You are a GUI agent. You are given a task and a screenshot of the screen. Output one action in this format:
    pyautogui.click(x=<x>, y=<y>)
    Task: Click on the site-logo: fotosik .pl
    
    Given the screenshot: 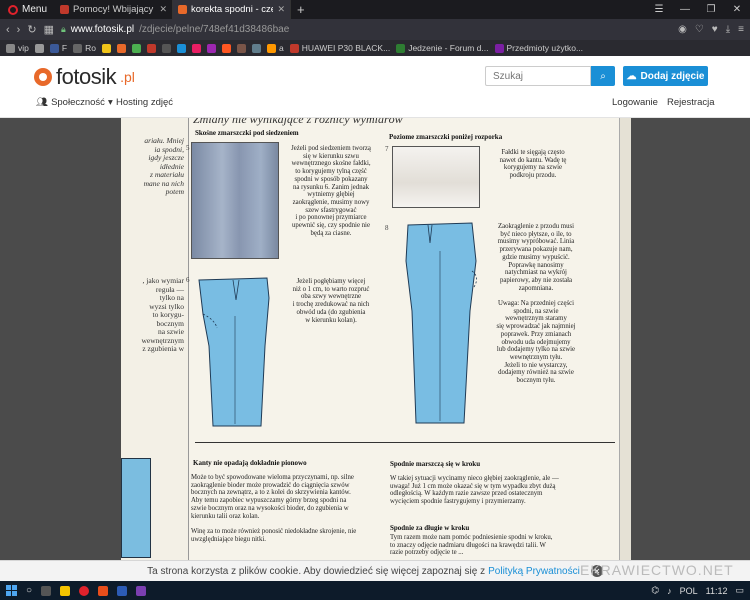 What is the action you would take?
    pyautogui.click(x=84, y=77)
    